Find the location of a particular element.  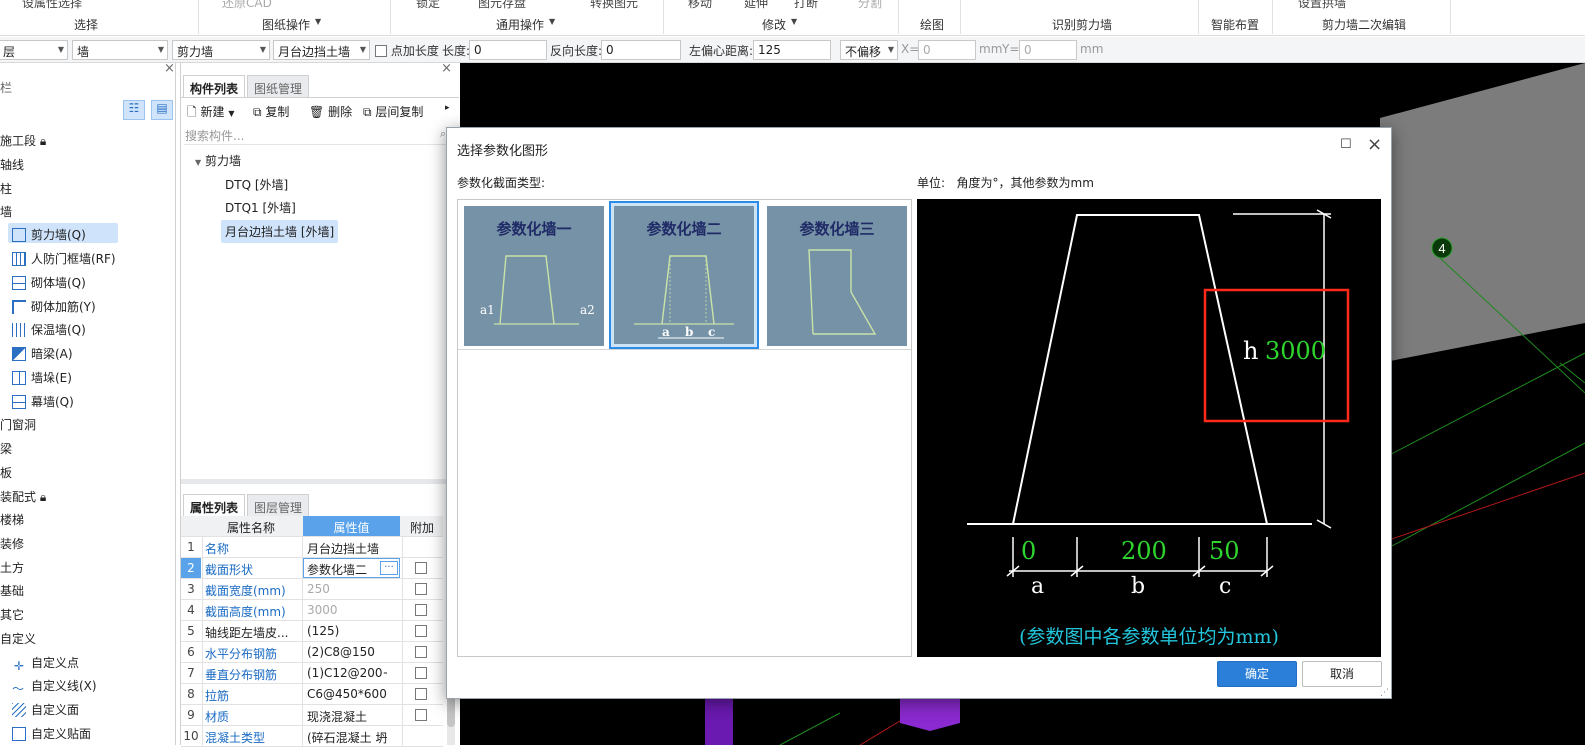

y-input: 0 is located at coordinates (1048, 50).